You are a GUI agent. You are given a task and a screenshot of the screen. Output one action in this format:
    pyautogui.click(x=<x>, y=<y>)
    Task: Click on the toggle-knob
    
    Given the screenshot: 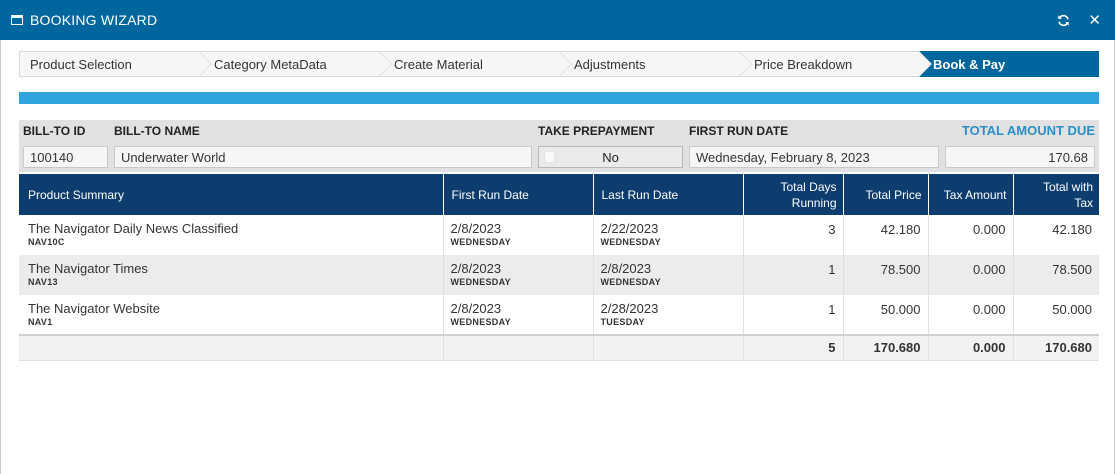 What is the action you would take?
    pyautogui.click(x=549, y=157)
    